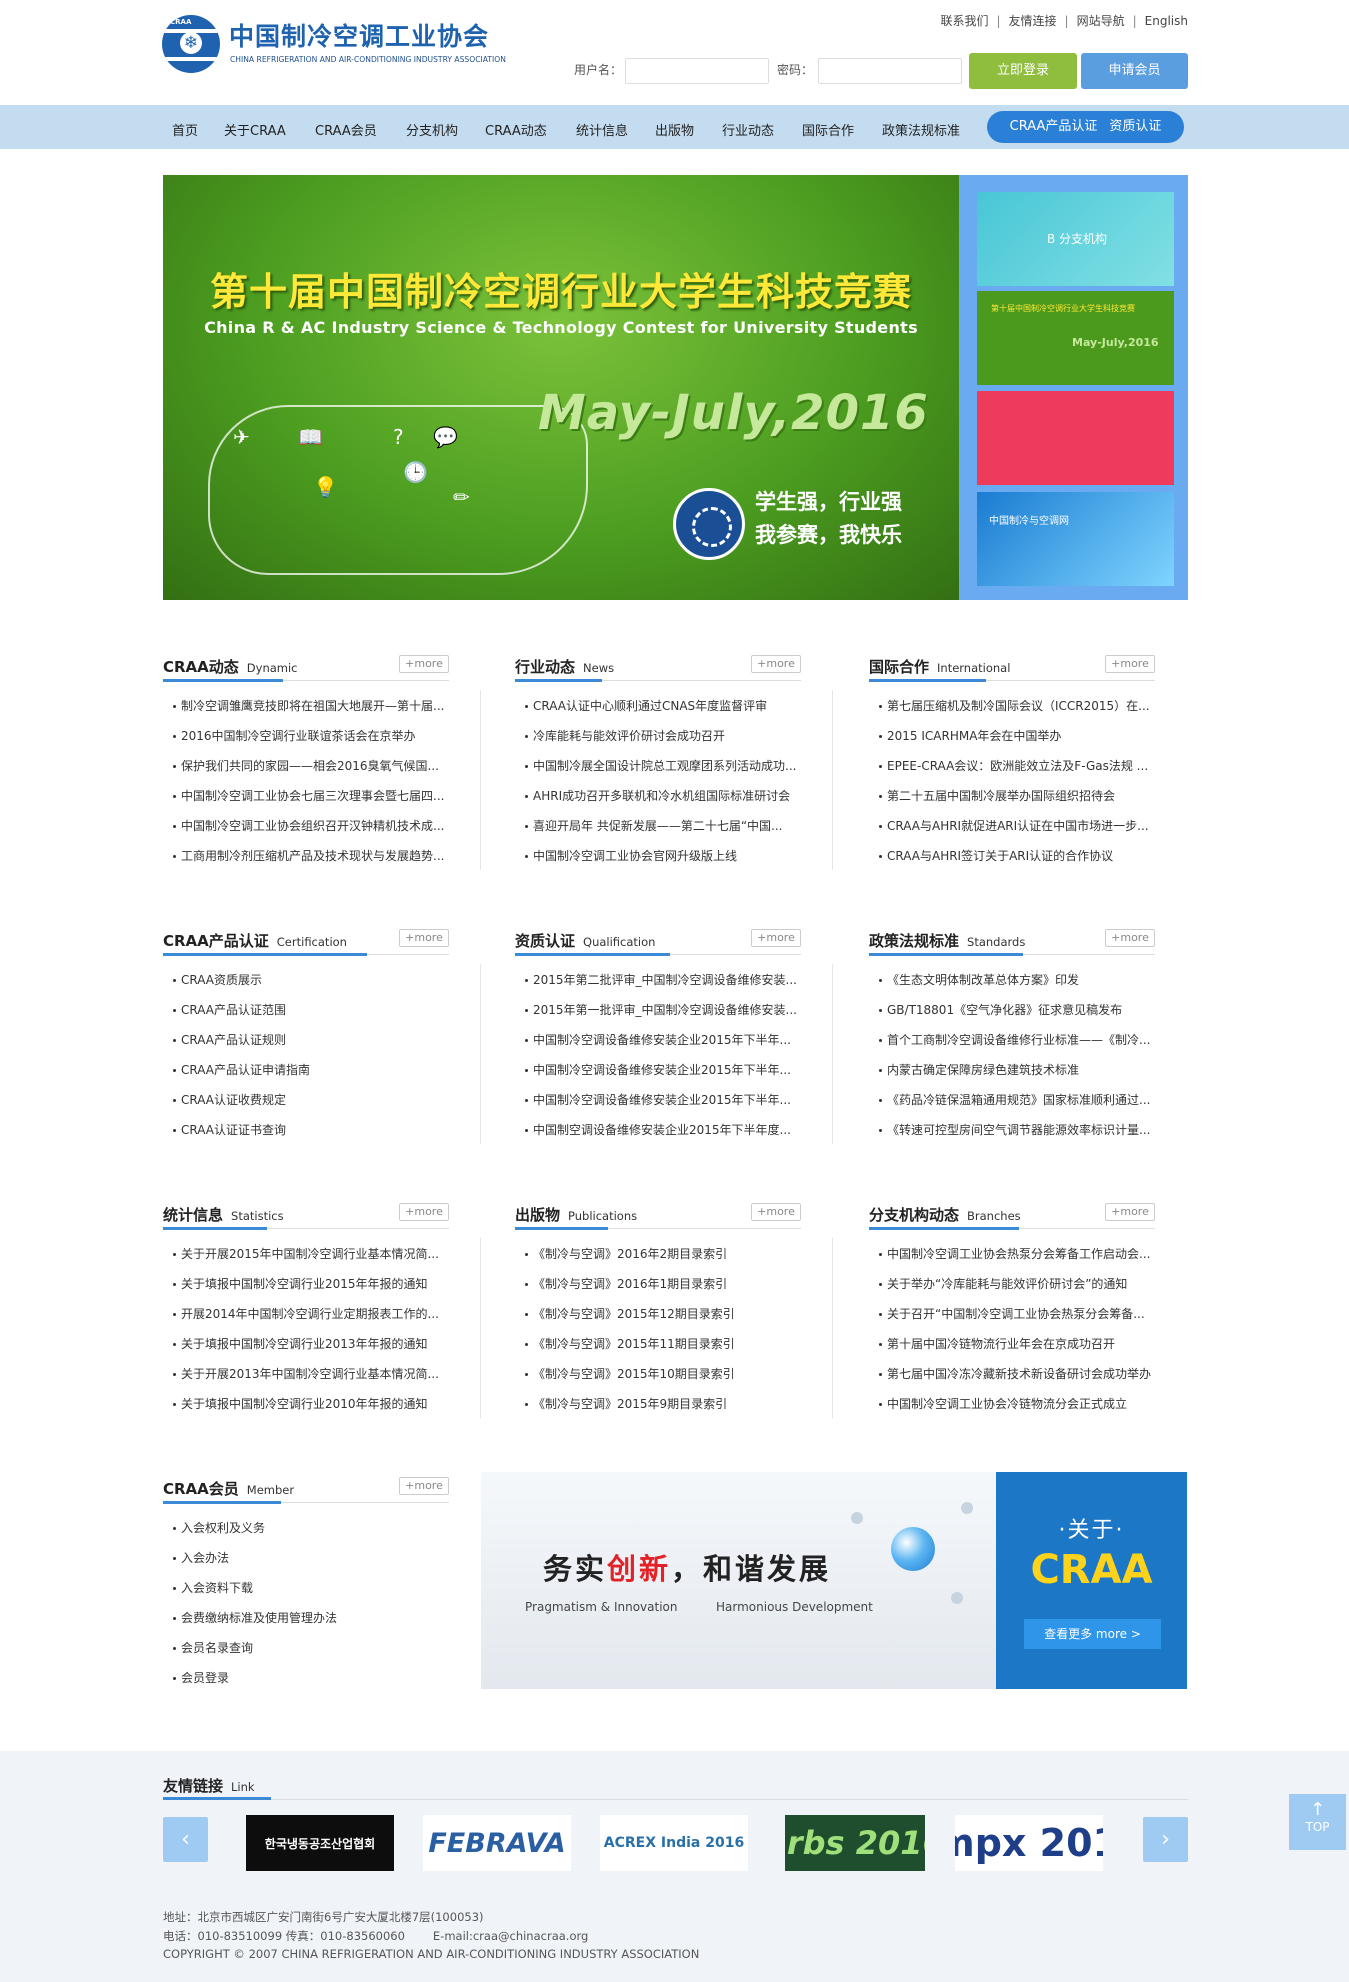  What do you see at coordinates (255, 940) in the screenshot?
I see `section-title: CRAA产品认证 Certification` at bounding box center [255, 940].